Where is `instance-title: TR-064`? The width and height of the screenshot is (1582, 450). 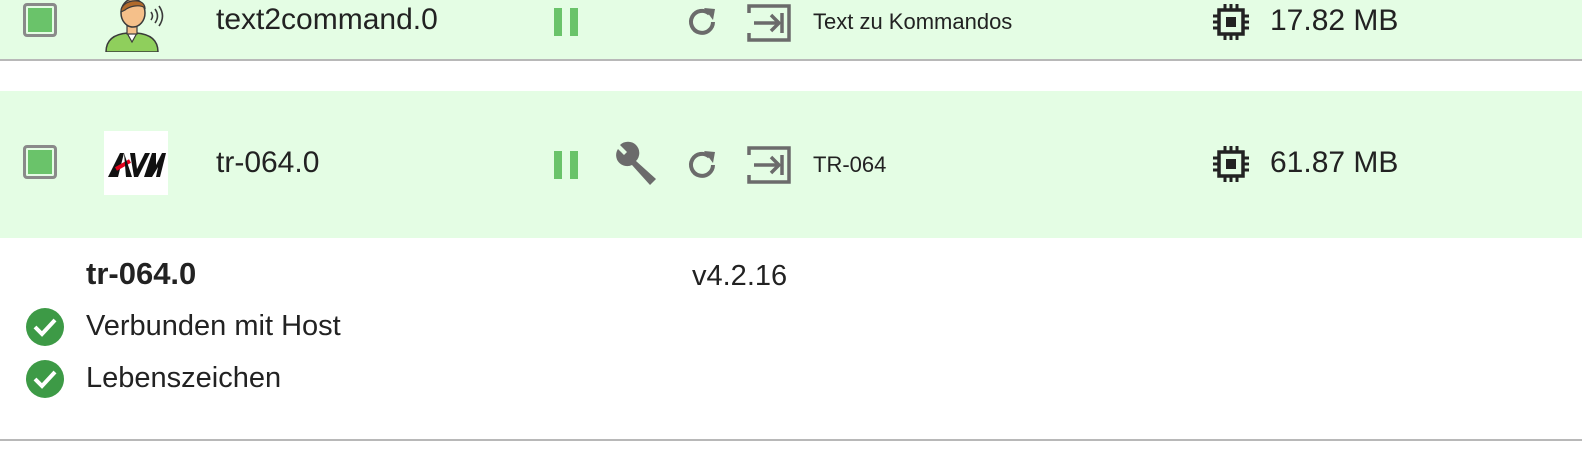
instance-title: TR-064 is located at coordinates (850, 164).